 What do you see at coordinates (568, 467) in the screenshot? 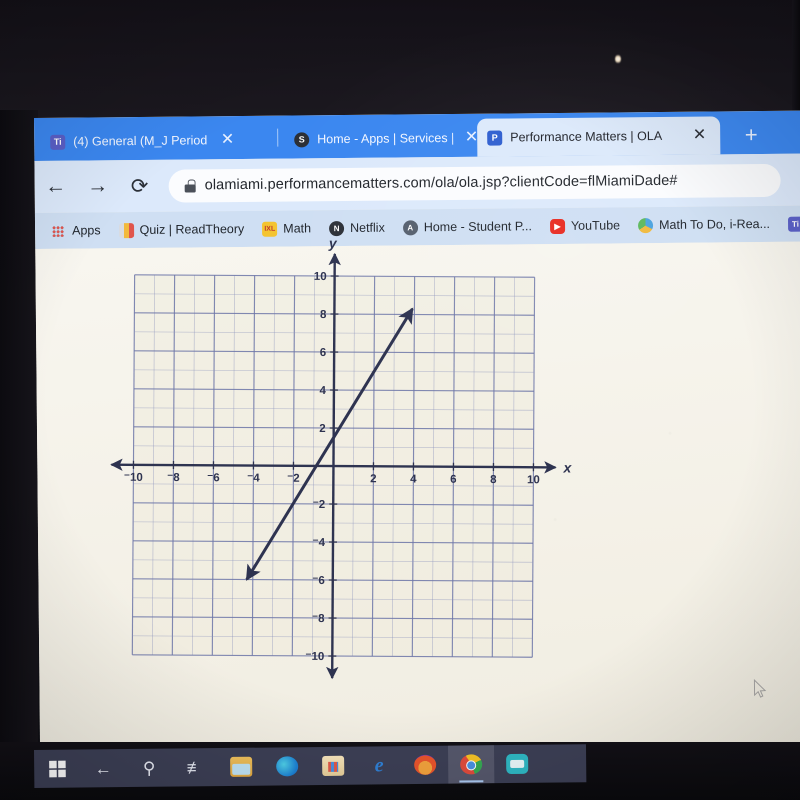
I see `svg-text: x` at bounding box center [568, 467].